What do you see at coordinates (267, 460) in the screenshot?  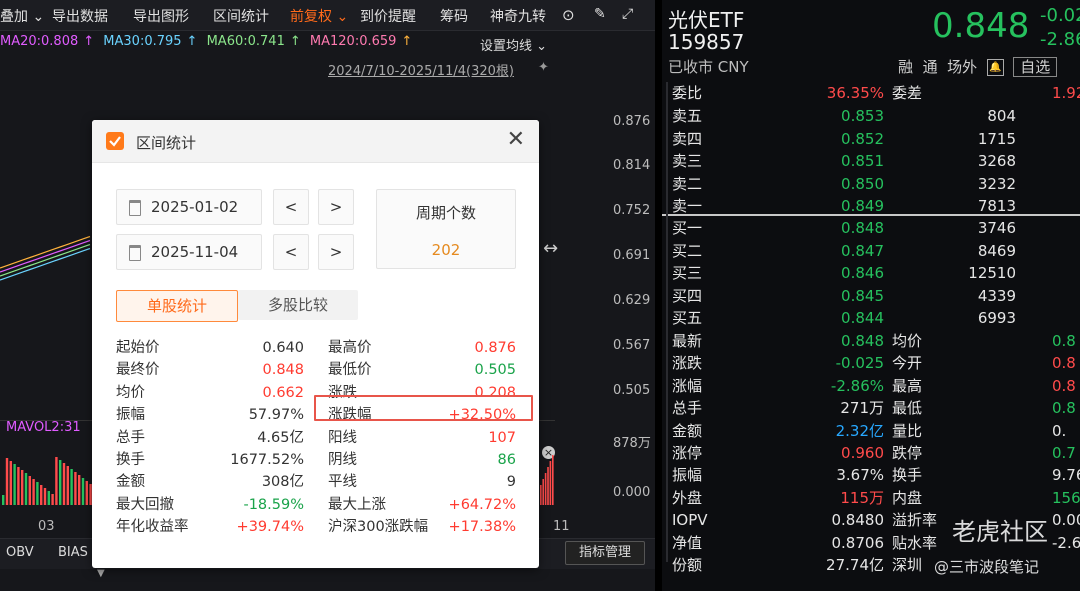 I see `stat-value: 1677.52%` at bounding box center [267, 460].